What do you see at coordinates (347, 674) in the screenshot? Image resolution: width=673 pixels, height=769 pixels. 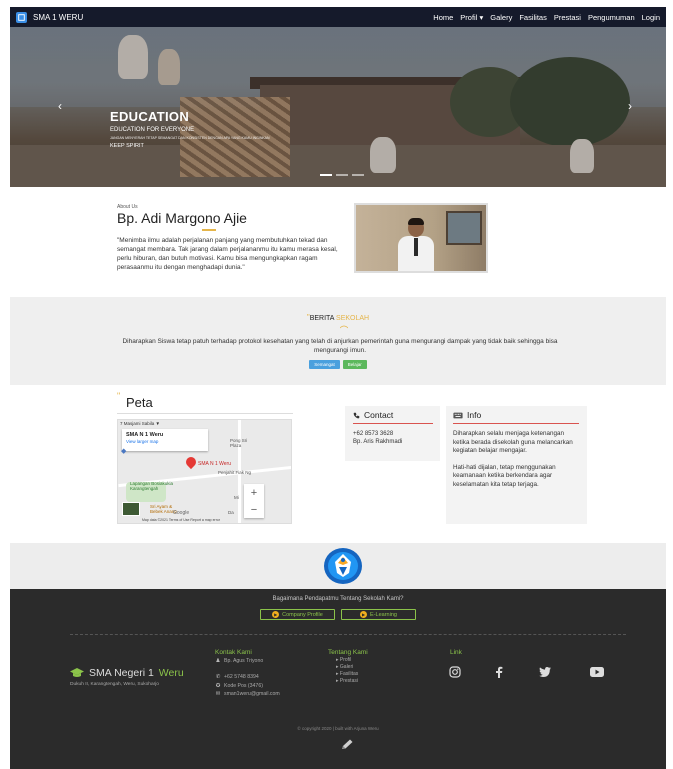 I see `footer-link-fasilitas: ▸ Fasilitas` at bounding box center [347, 674].